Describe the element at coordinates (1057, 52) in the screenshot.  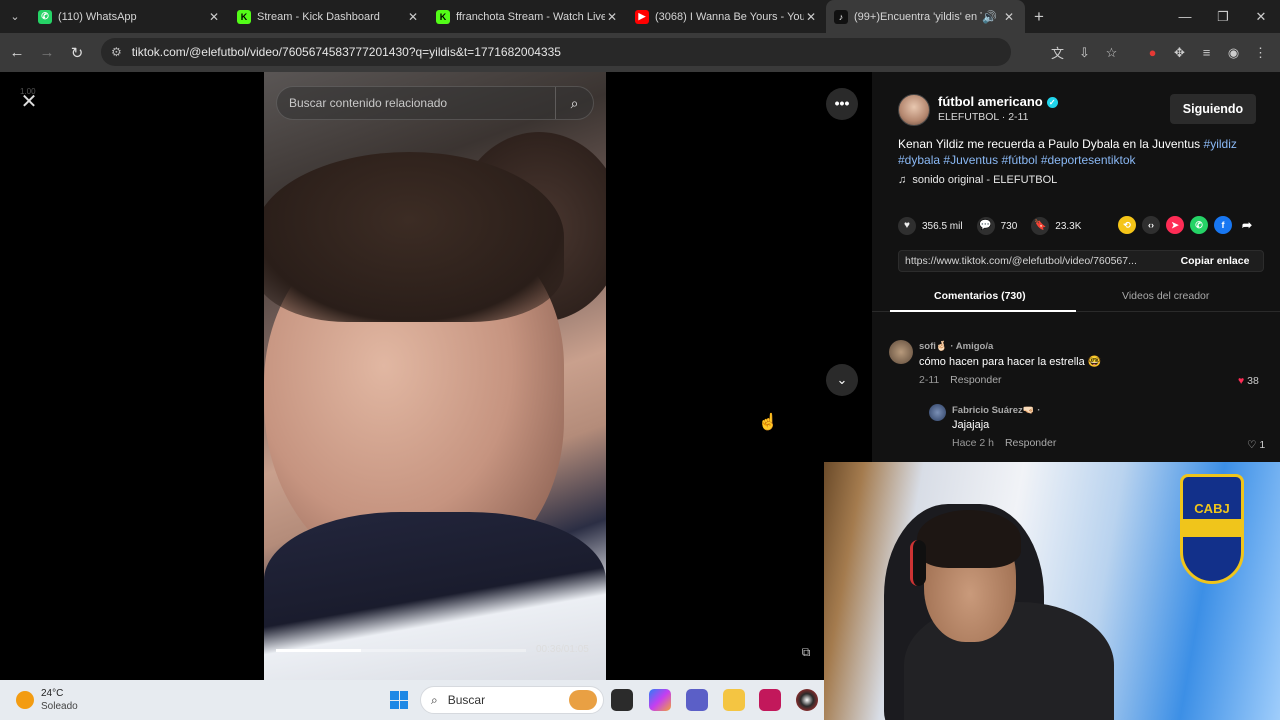
I see `translate-icon: 文` at that location.